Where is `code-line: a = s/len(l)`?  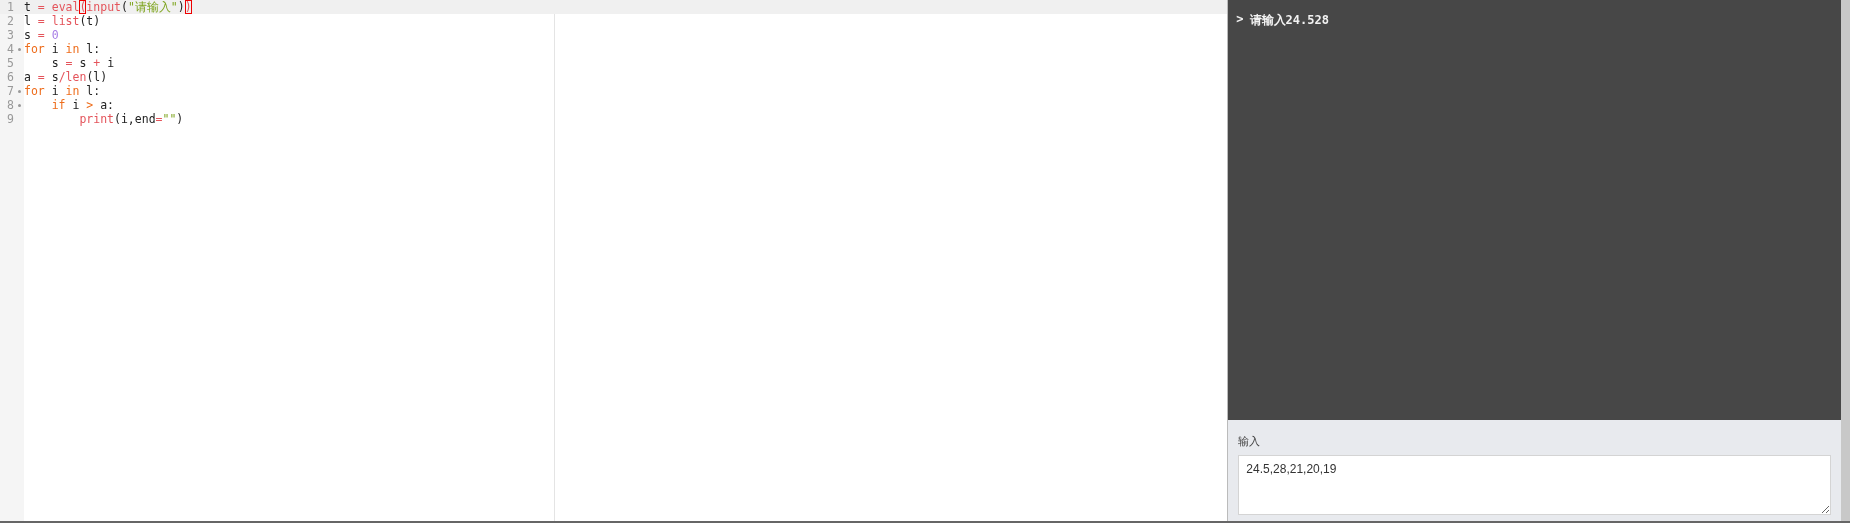
code-line: a = s/len(l) is located at coordinates (66, 77).